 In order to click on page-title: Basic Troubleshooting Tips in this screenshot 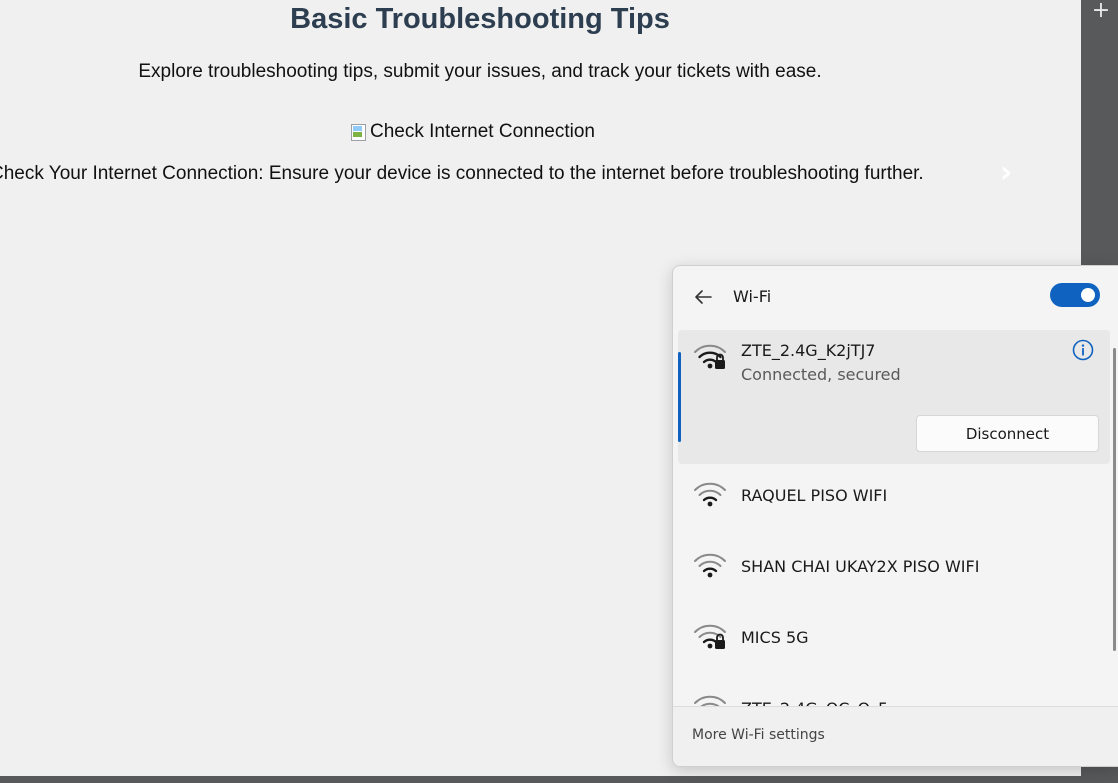, I will do `click(480, 19)`.